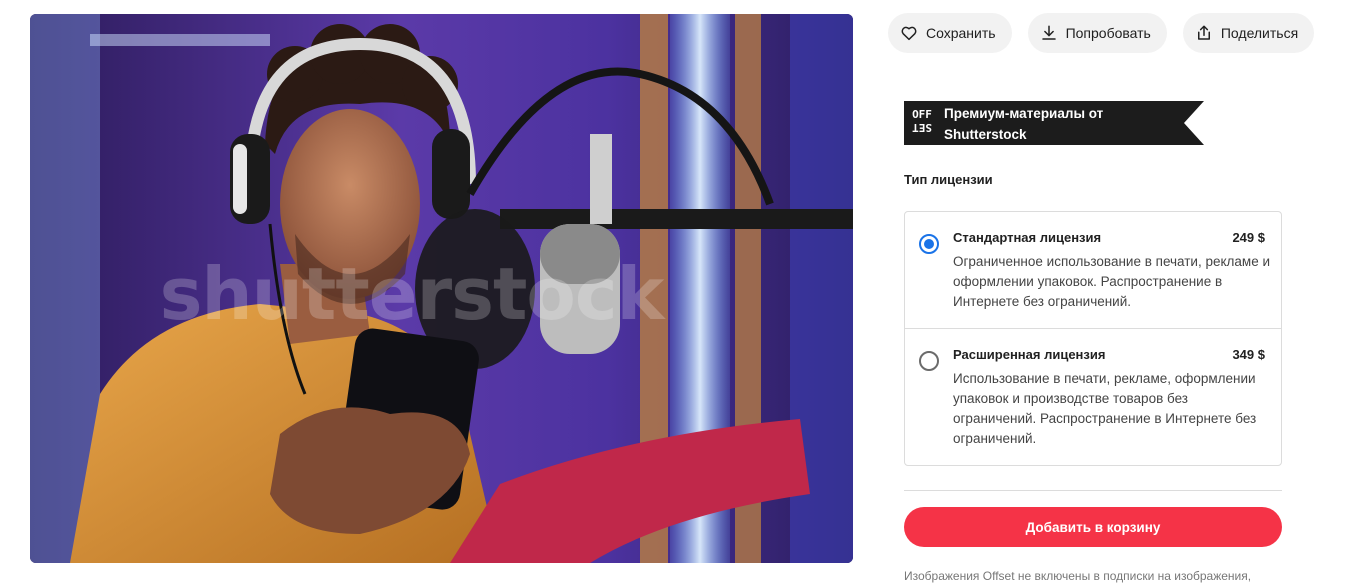 Image resolution: width=1347 pixels, height=587 pixels. Describe the element at coordinates (1093, 527) in the screenshot. I see `add-to-cart-button: Добавить в корзину` at that location.